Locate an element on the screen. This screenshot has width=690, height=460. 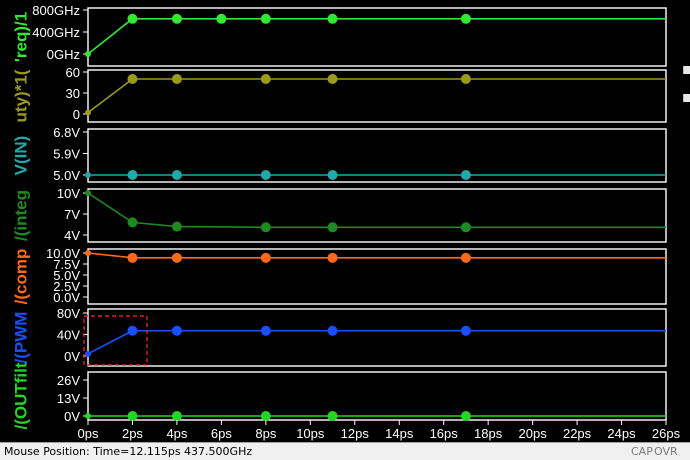
trace-duty is located at coordinates (376, 96).